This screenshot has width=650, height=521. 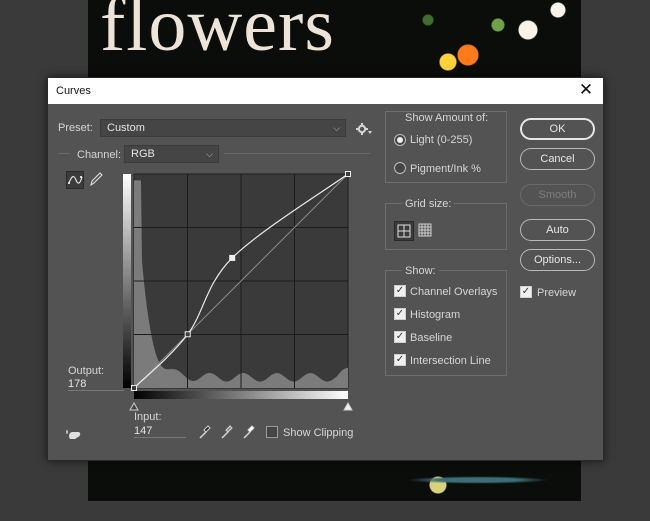 What do you see at coordinates (484, 40) in the screenshot?
I see `document-flowers-image-top` at bounding box center [484, 40].